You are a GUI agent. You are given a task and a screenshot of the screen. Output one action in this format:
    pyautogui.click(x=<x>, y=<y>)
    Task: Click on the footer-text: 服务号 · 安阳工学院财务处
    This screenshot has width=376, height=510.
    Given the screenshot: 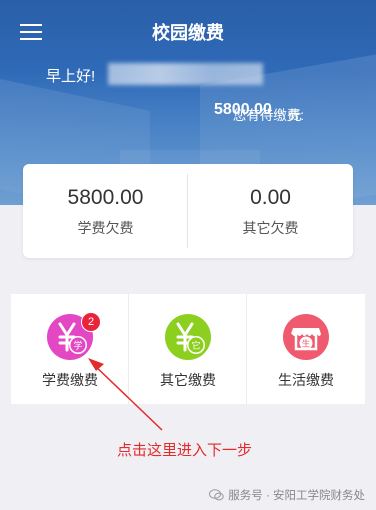 What is the action you would take?
    pyautogui.click(x=296, y=496)
    